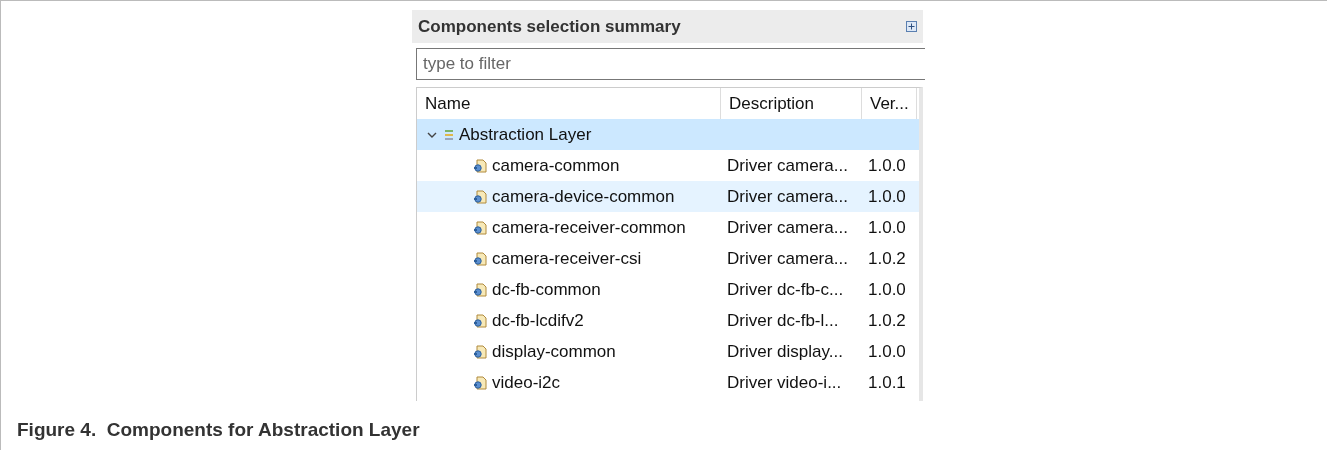 This screenshot has height=450, width=1328. What do you see at coordinates (538, 320) in the screenshot?
I see `component-name: dc-fb-lcdifv2` at bounding box center [538, 320].